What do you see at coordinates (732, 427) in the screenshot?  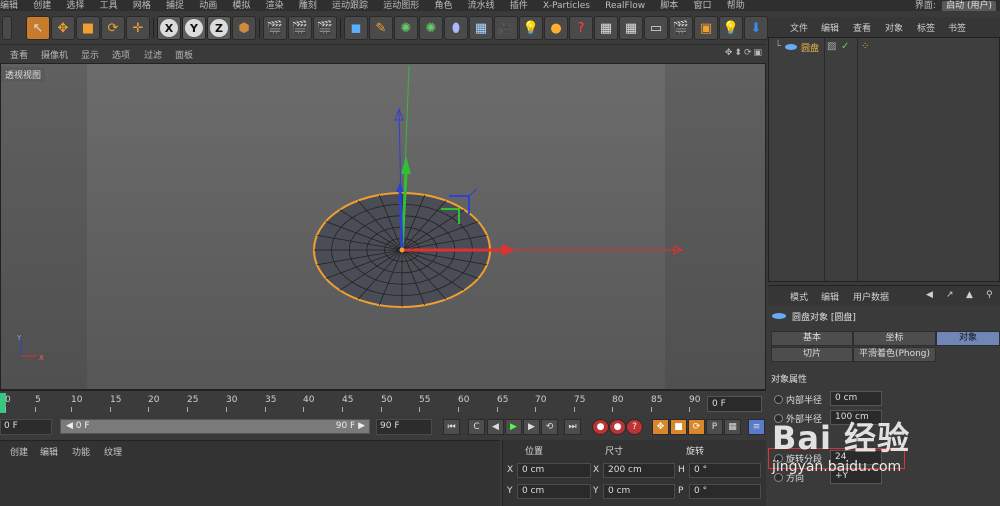 I see `key-pla-icon: ▦` at bounding box center [732, 427].